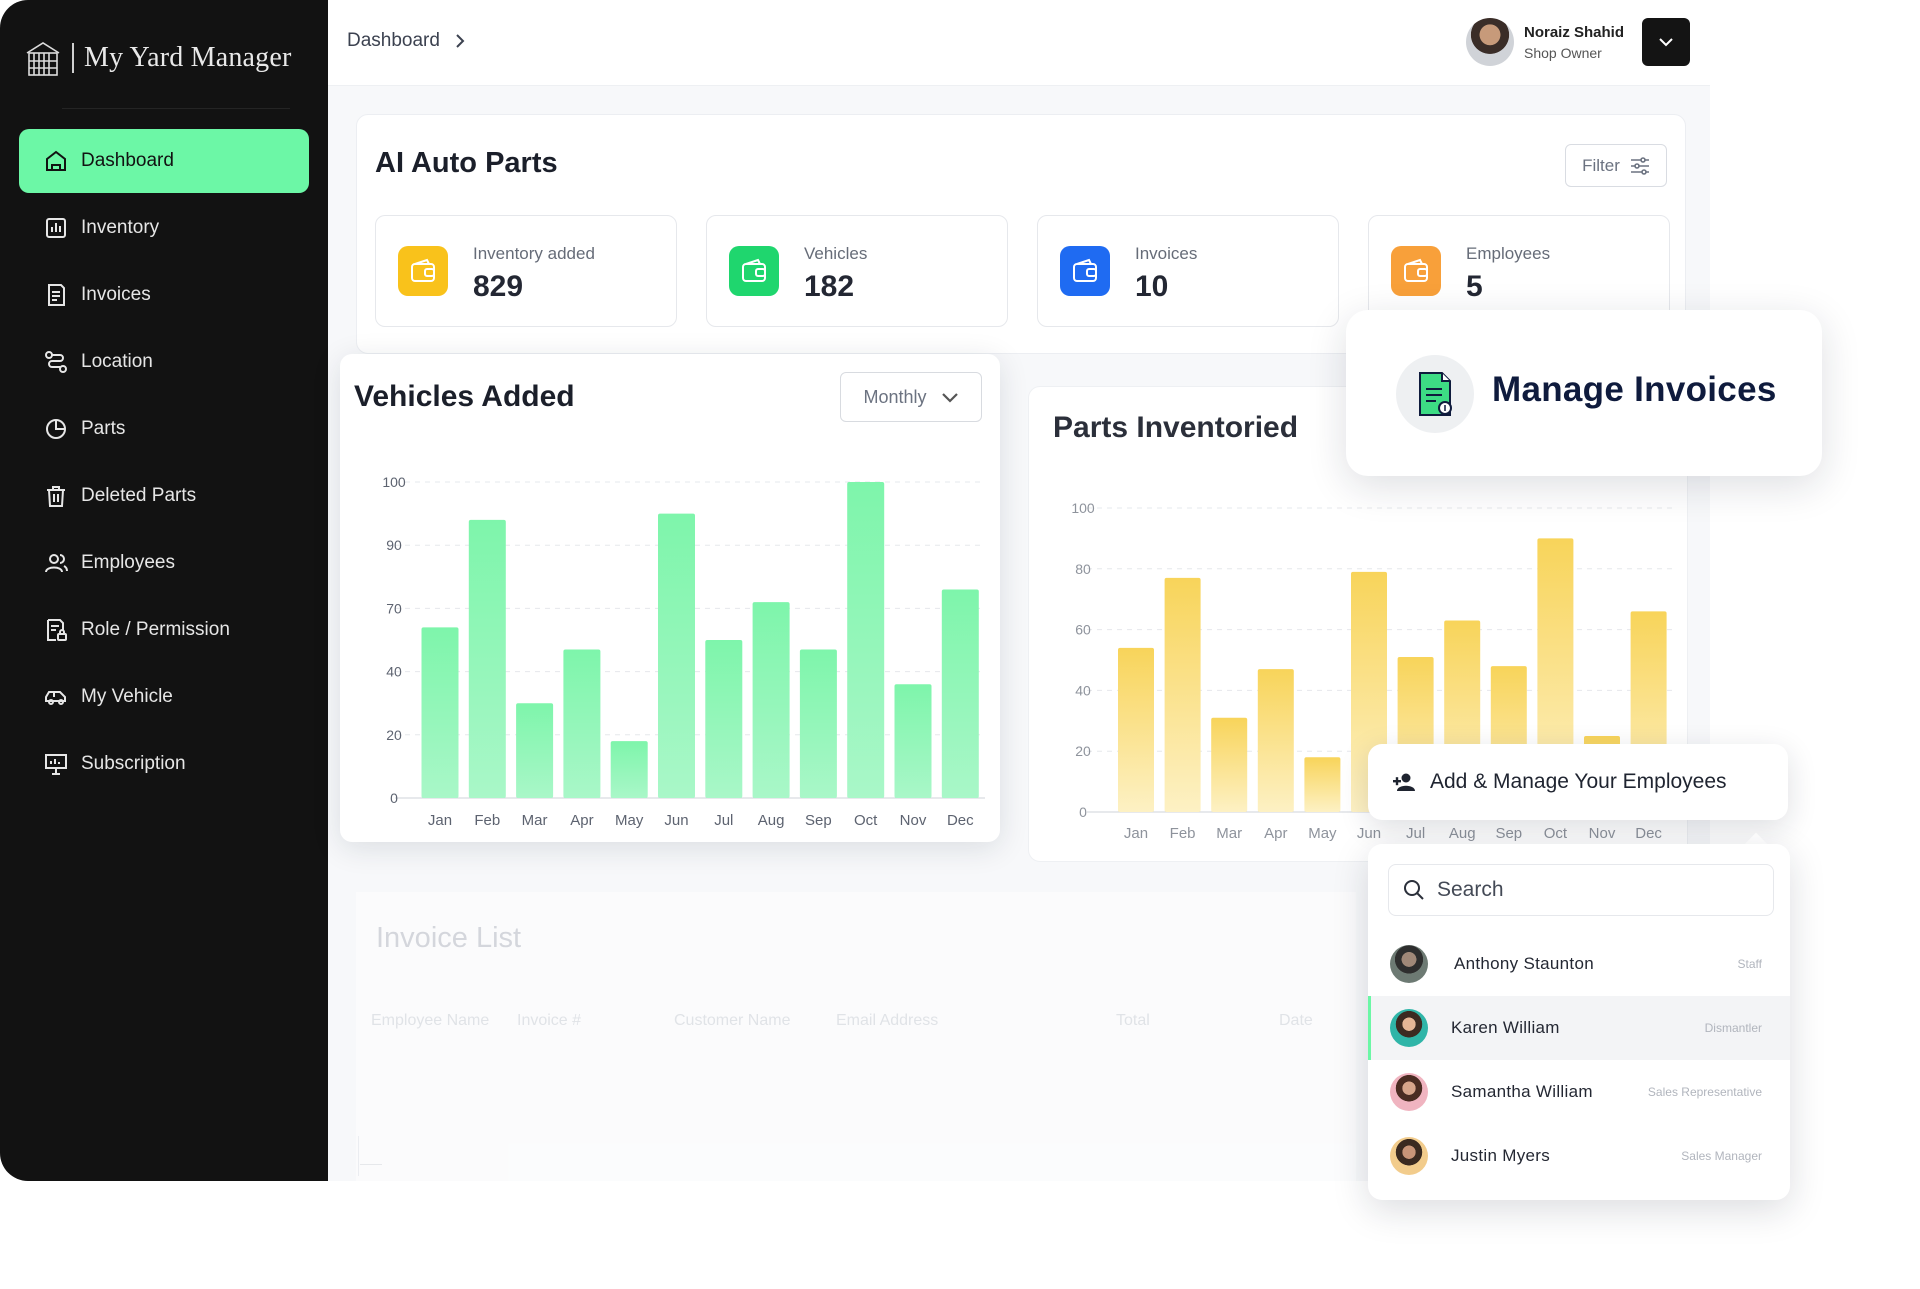 The image size is (1920, 1289). Describe the element at coordinates (73, 58) in the screenshot. I see `brand-divider` at that location.